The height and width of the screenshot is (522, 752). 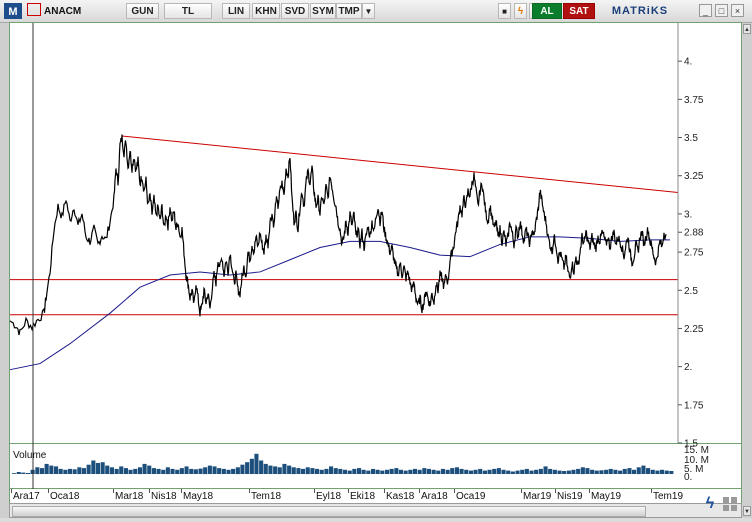 What do you see at coordinates (688, 367) in the screenshot?
I see `y-tick-label: 2.` at bounding box center [688, 367].